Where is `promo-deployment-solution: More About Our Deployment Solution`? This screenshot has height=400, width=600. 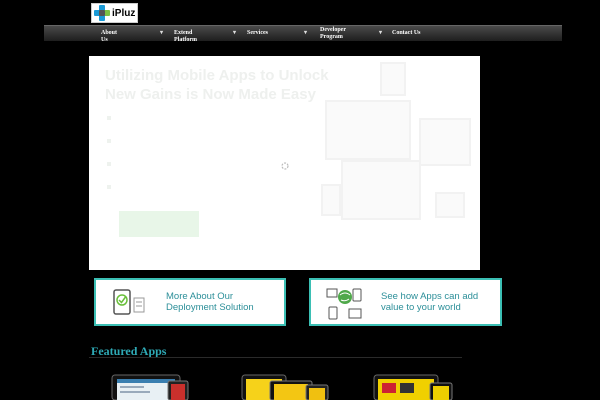
promo-deployment-solution: More About Our Deployment Solution is located at coordinates (190, 302).